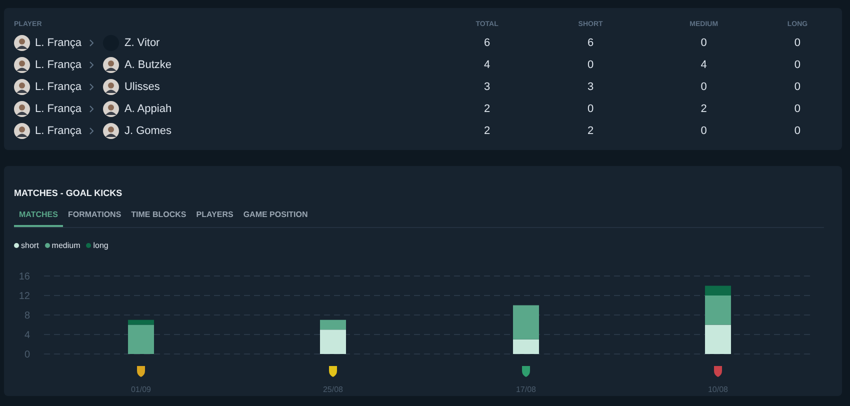 This screenshot has height=406, width=850. I want to click on axis-tick-label: 16, so click(24, 276).